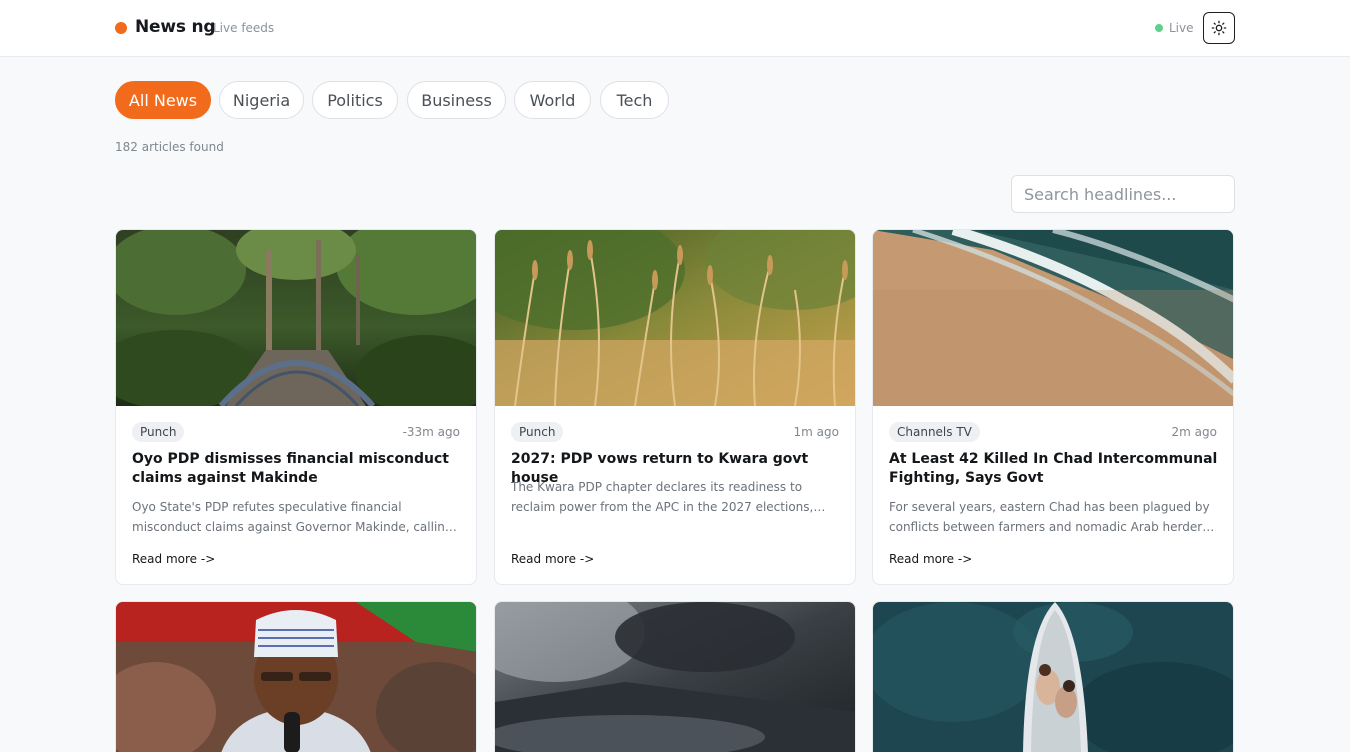 Image resolution: width=1350 pixels, height=752 pixels. I want to click on top-bar: News ng Live feeds Live, so click(675, 28).